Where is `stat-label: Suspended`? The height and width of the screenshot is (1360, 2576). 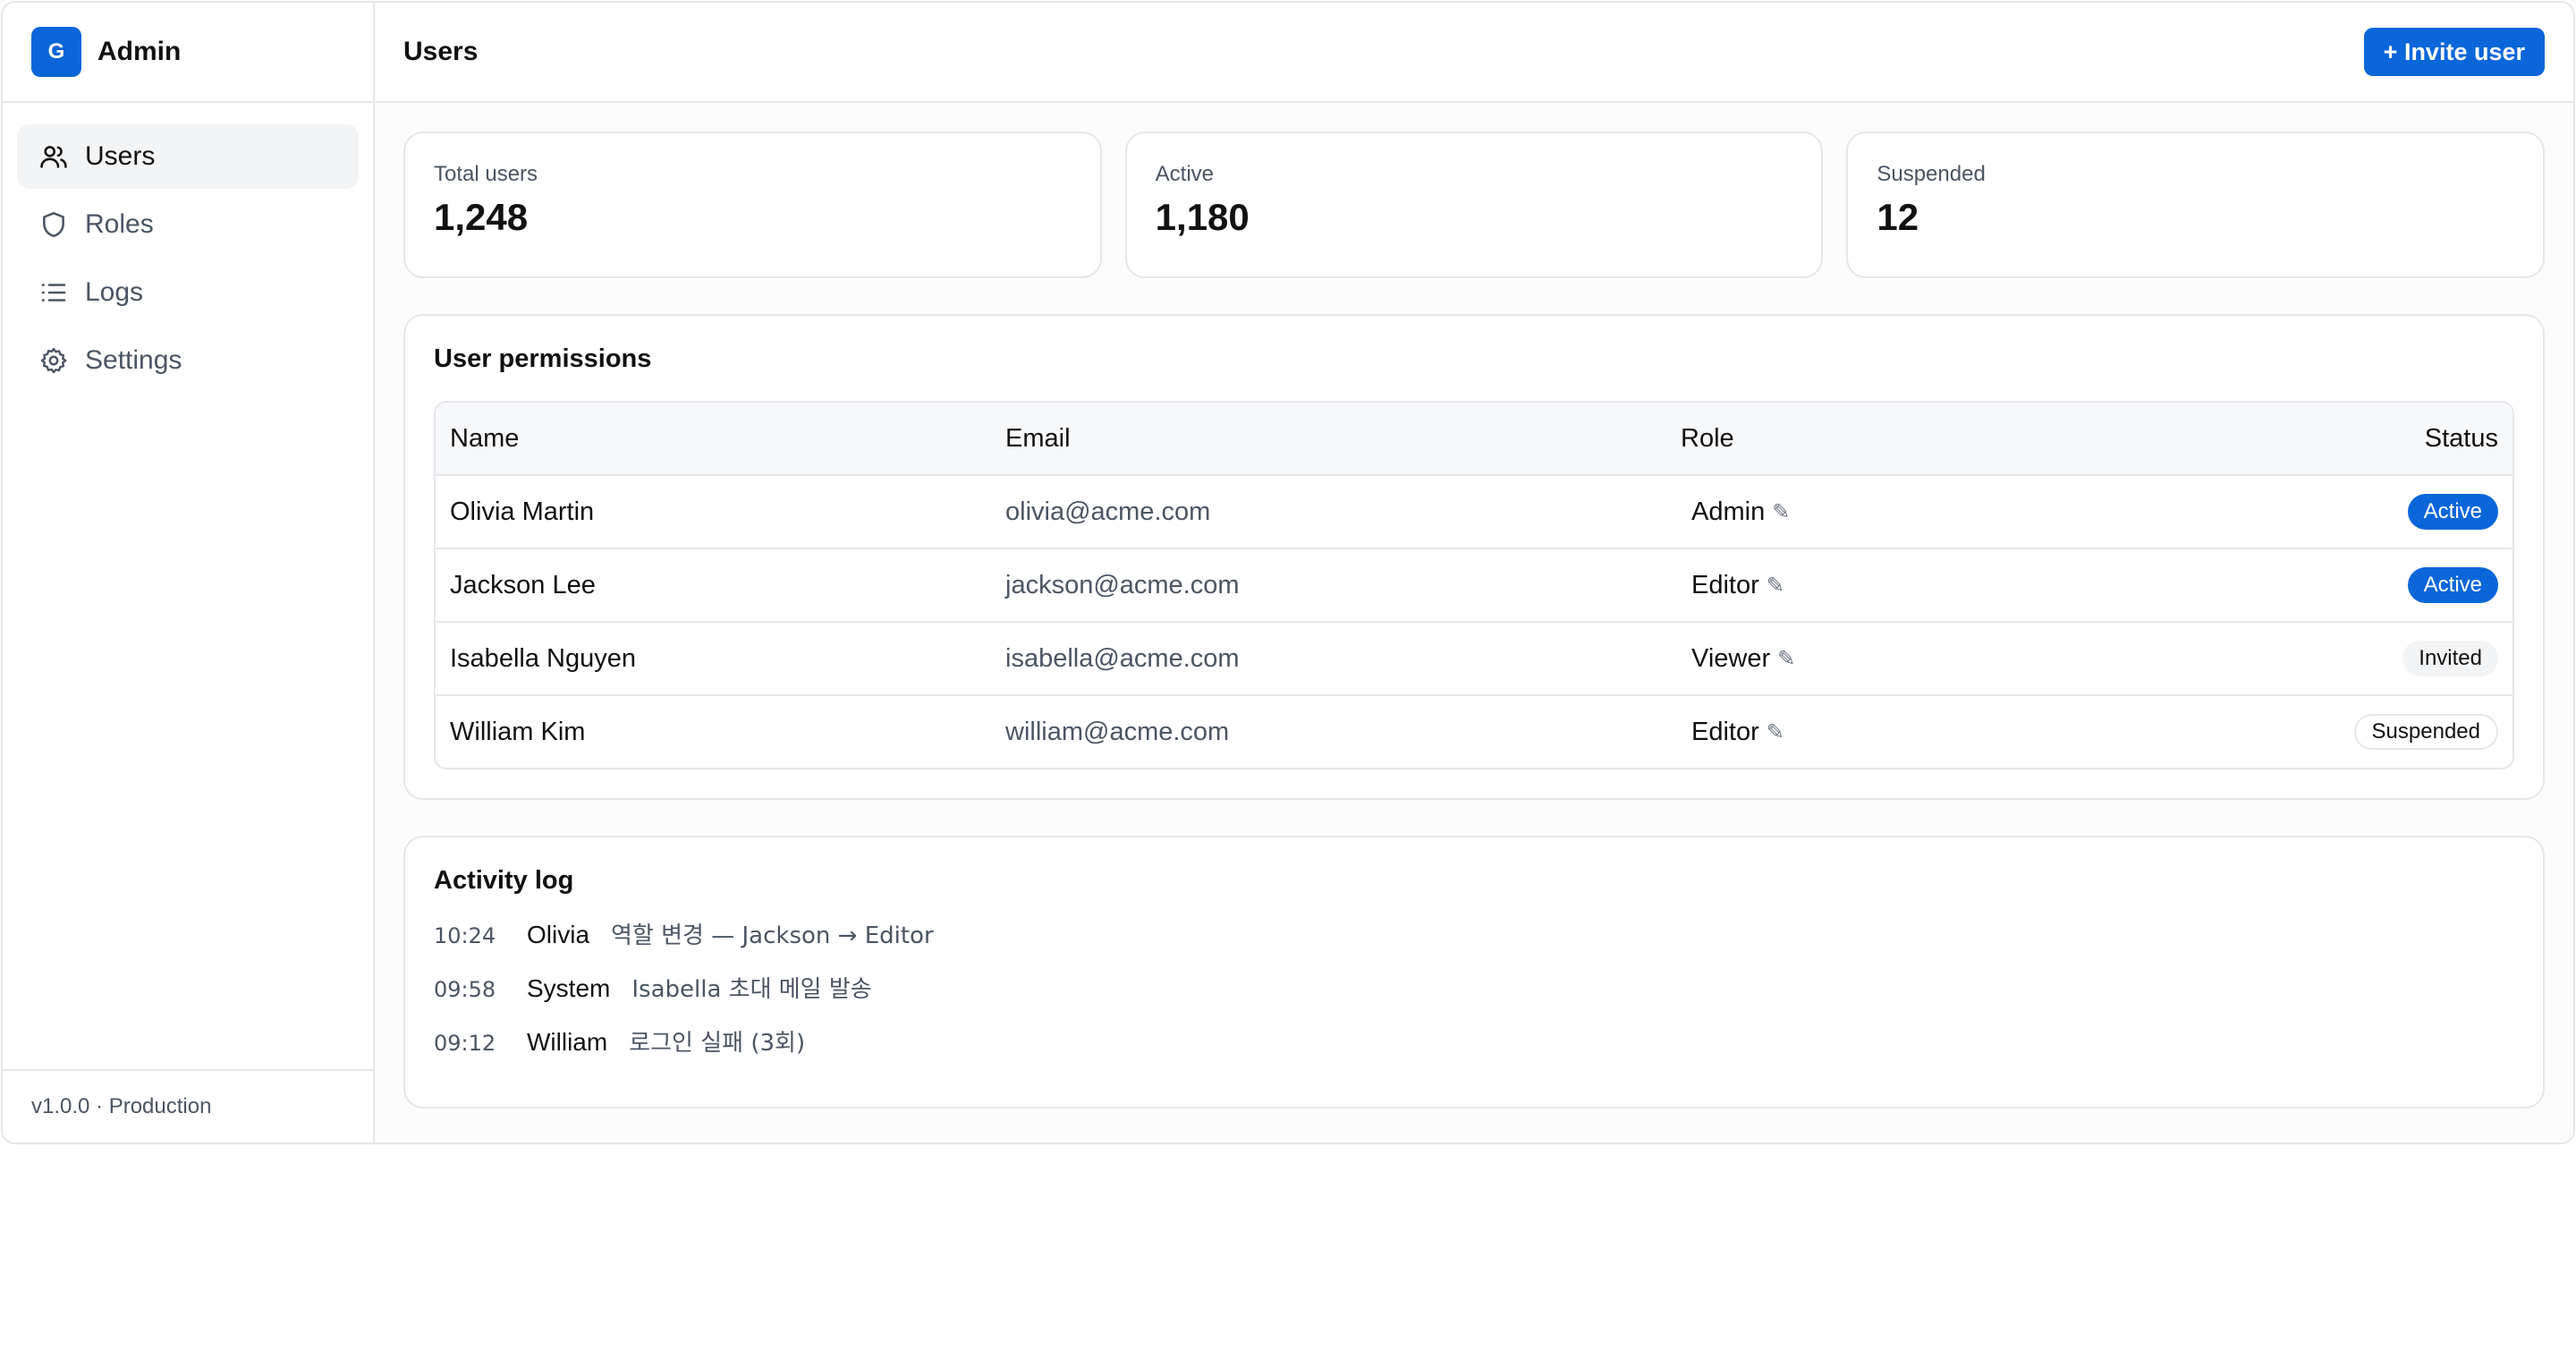
stat-label: Suspended is located at coordinates (1931, 174).